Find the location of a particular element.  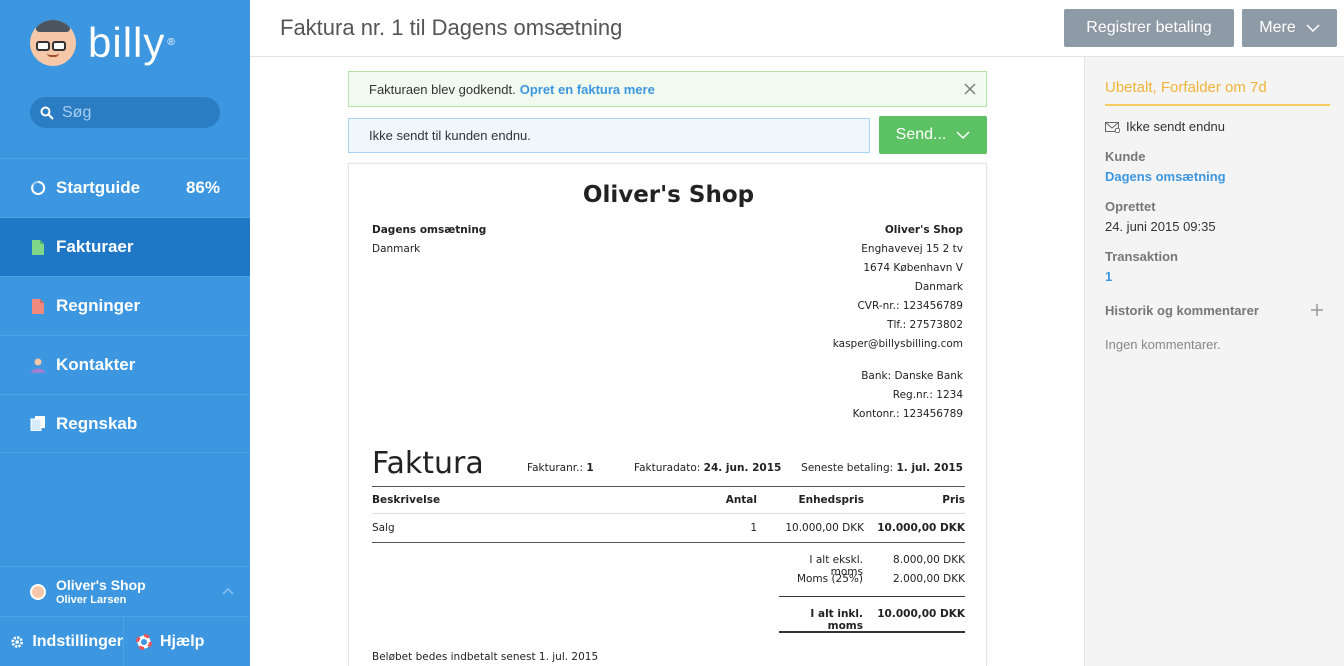

recipient-name: Dagens omsætning is located at coordinates (429, 230).